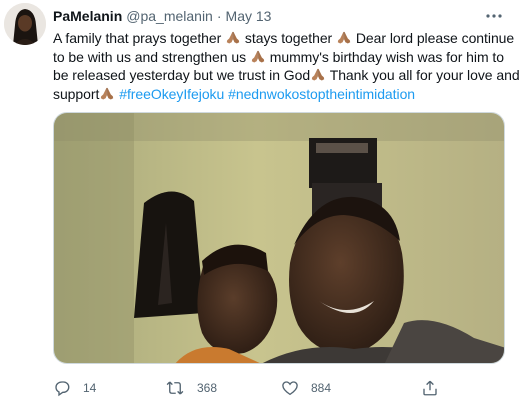 Image resolution: width=519 pixels, height=412 pixels. What do you see at coordinates (171, 94) in the screenshot?
I see `hashtag-link: #freeOkeyIfejoku` at bounding box center [171, 94].